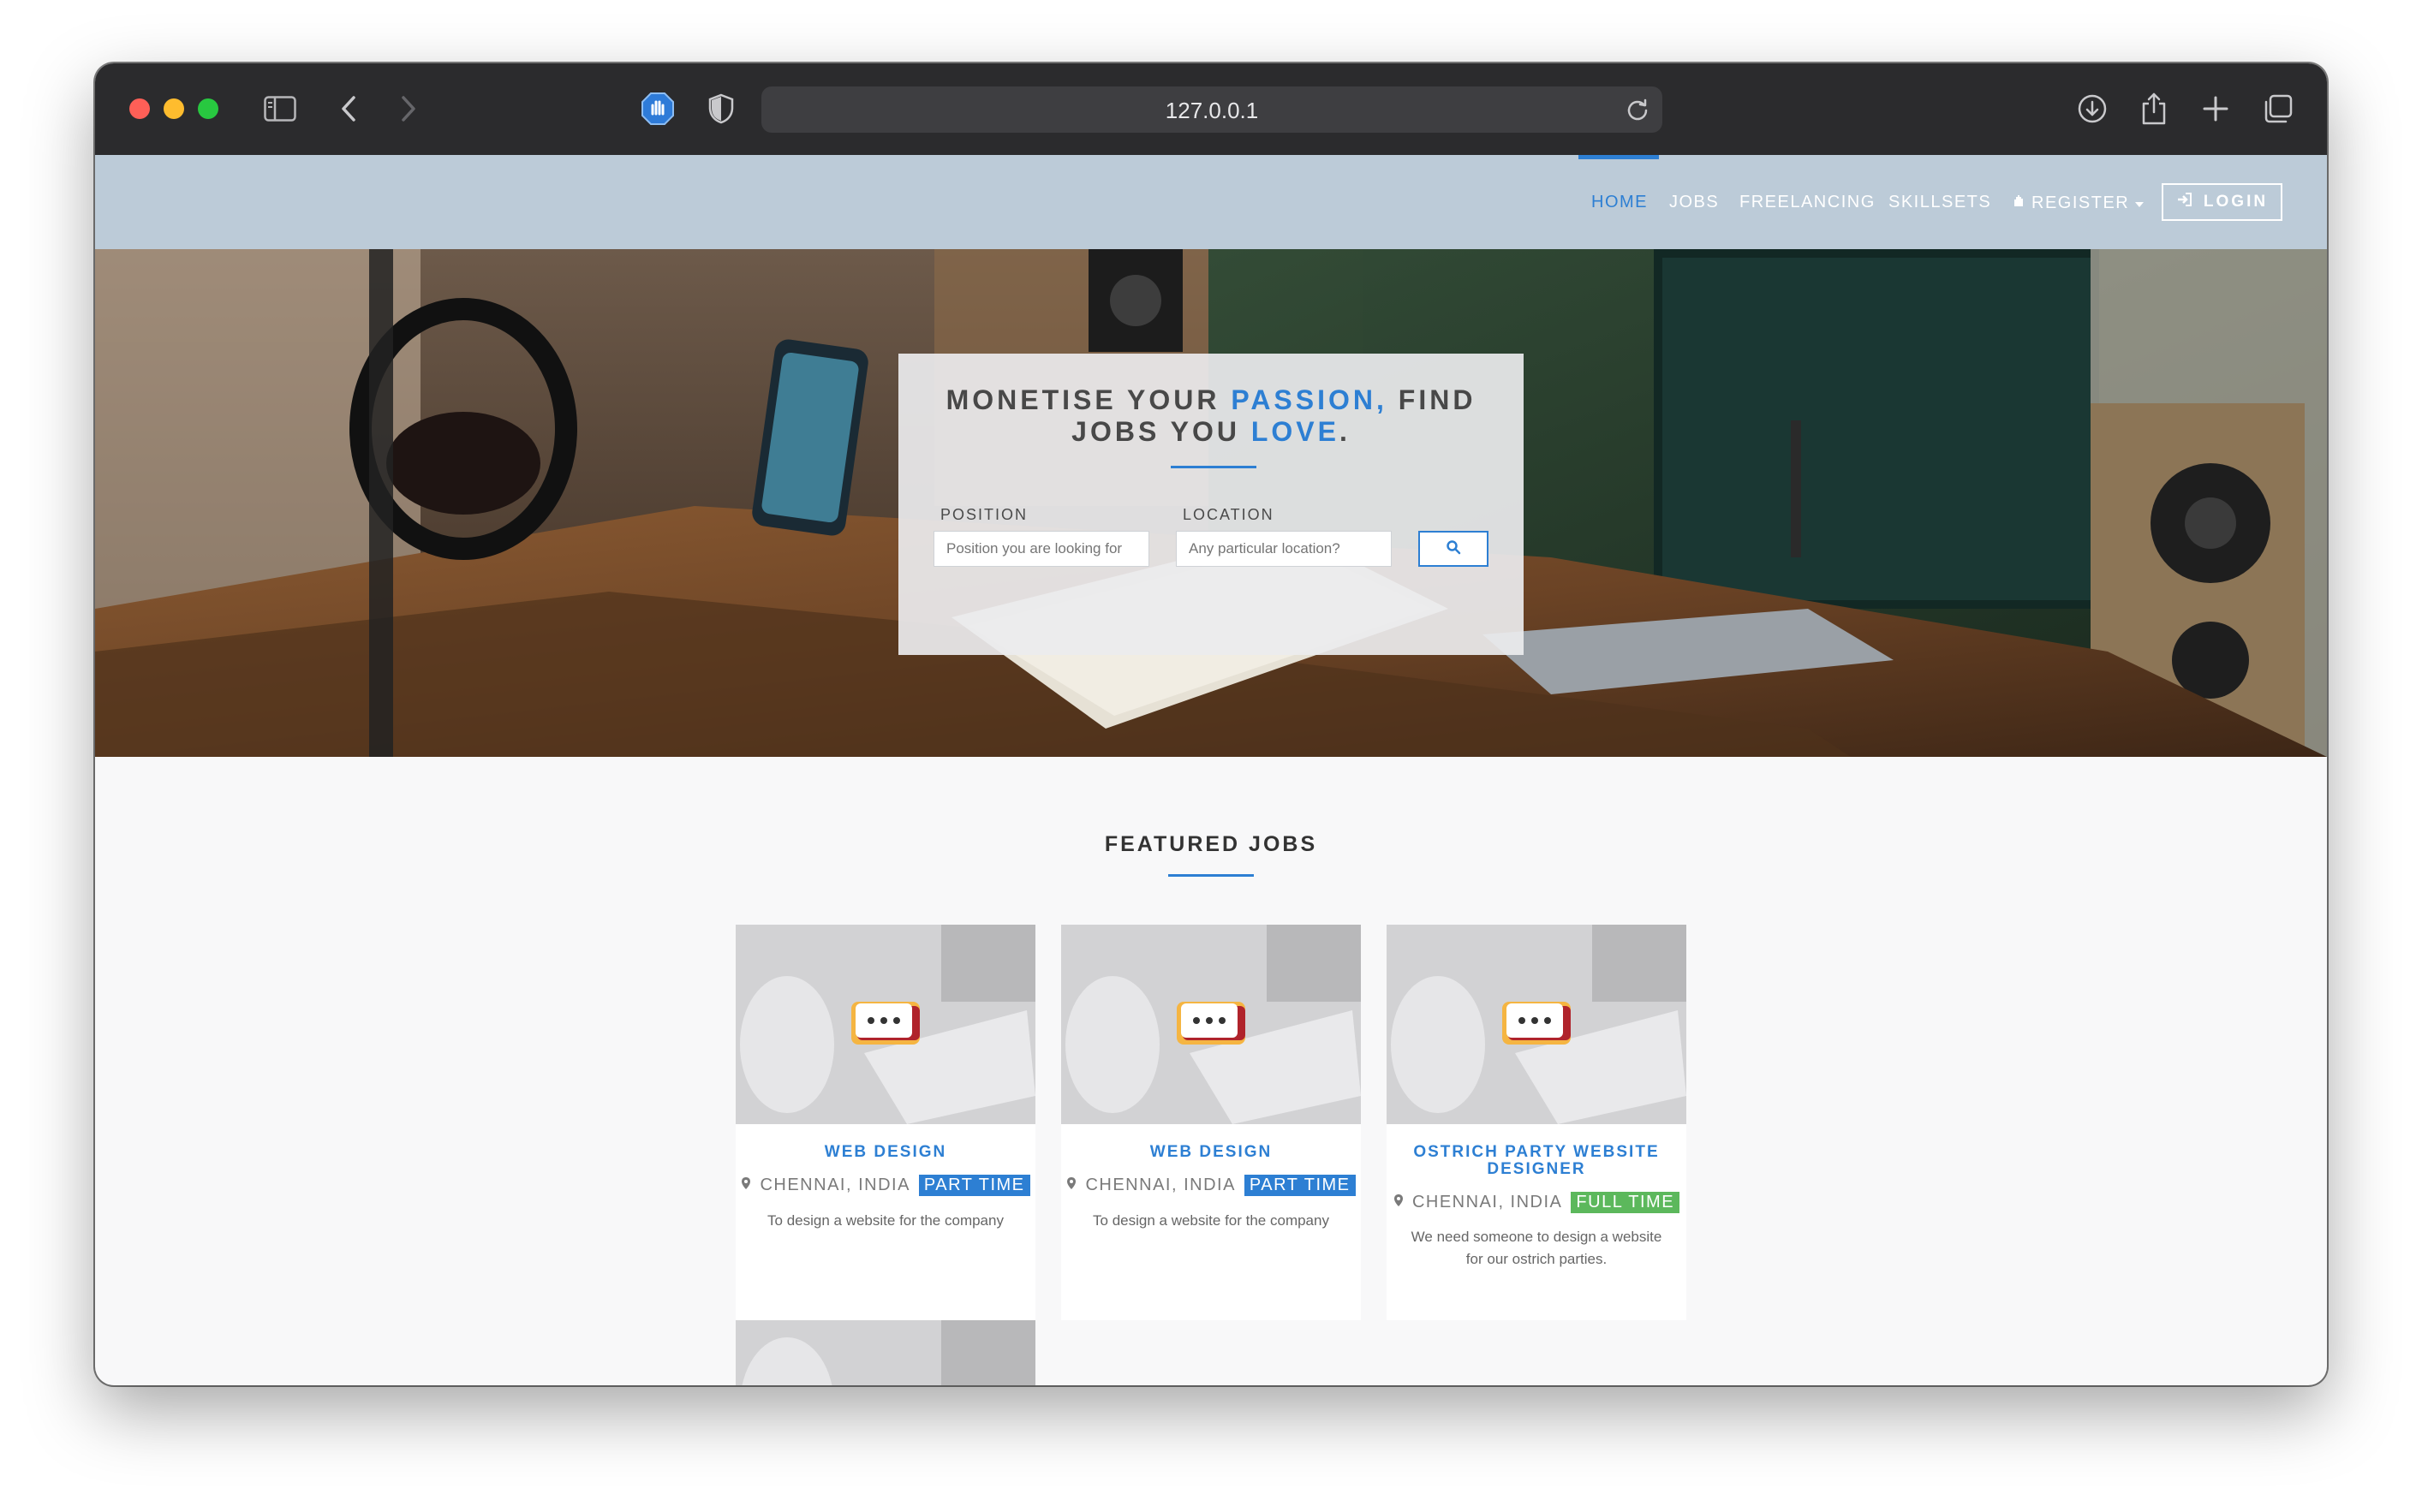  I want to click on tab-overview-icon, so click(2278, 109).